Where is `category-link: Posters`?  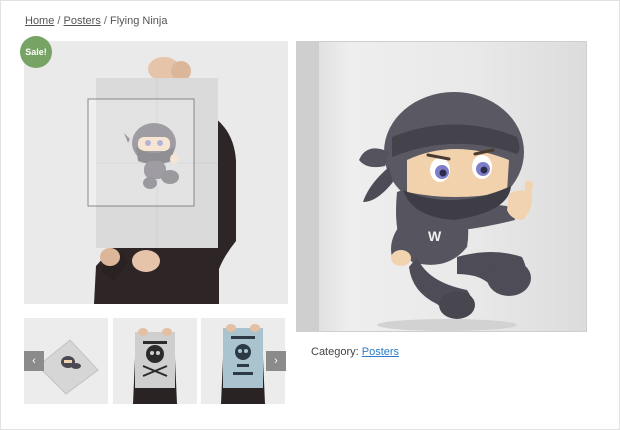 category-link: Posters is located at coordinates (380, 352).